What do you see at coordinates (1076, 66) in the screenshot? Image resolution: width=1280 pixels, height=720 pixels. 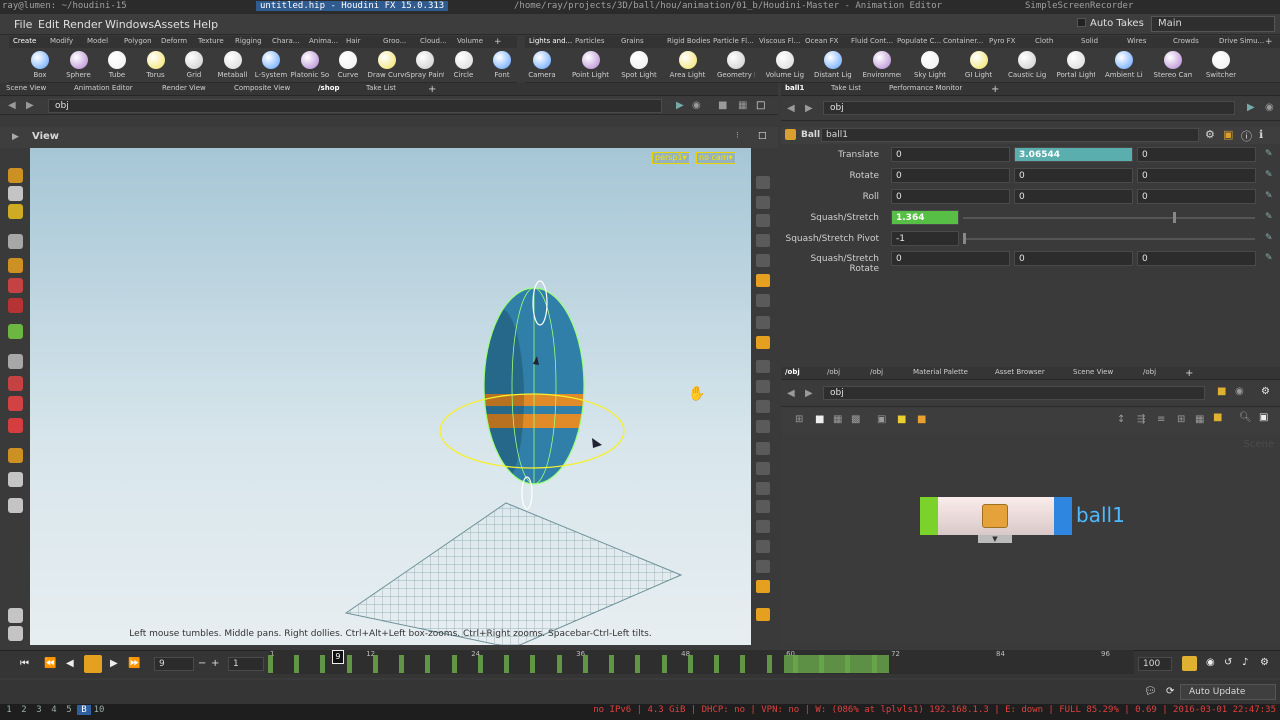 I see `shelf-tool-11: Portal Light` at bounding box center [1076, 66].